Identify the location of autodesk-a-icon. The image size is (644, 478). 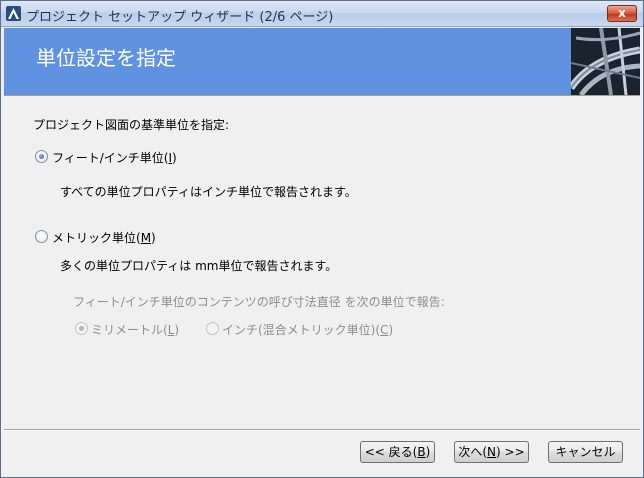
(13, 13).